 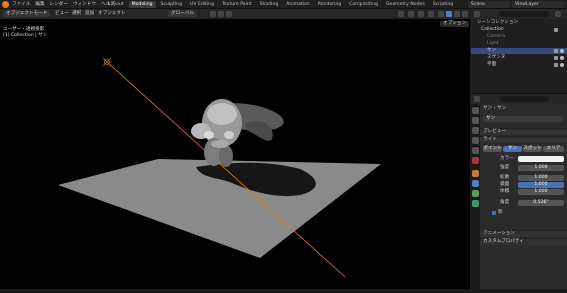 What do you see at coordinates (235, 14) in the screenshot?
I see `viewport-header: オブジェクトモード ビュー 選択 追加 オブジェクト グローバル` at bounding box center [235, 14].